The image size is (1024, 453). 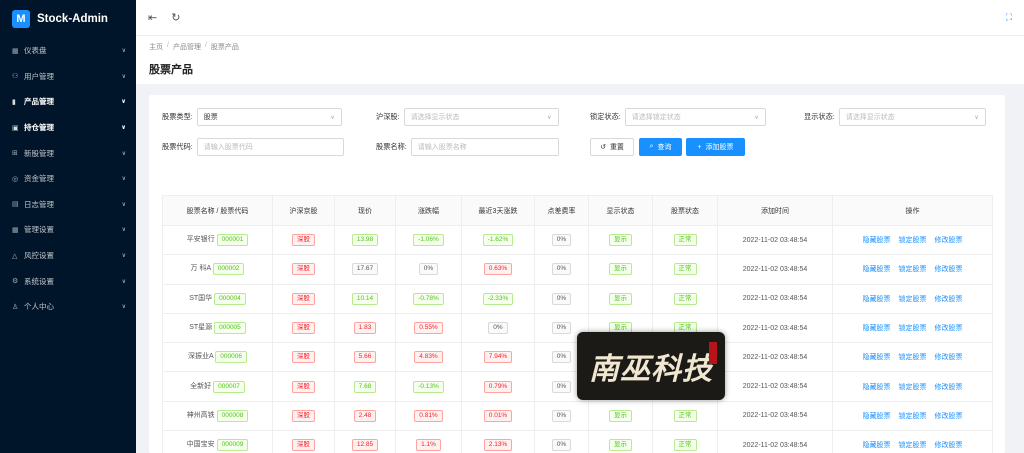 What do you see at coordinates (428, 269) in the screenshot?
I see `change-cell: 0%` at bounding box center [428, 269].